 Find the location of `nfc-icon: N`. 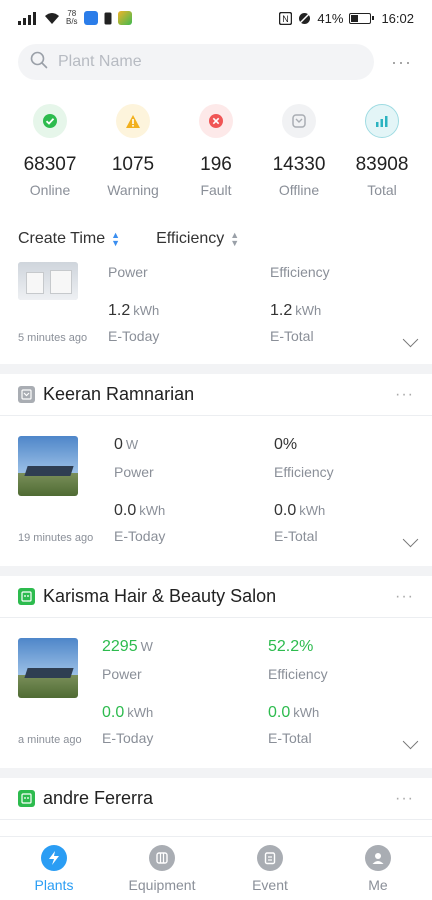

nfc-icon: N is located at coordinates (286, 18).